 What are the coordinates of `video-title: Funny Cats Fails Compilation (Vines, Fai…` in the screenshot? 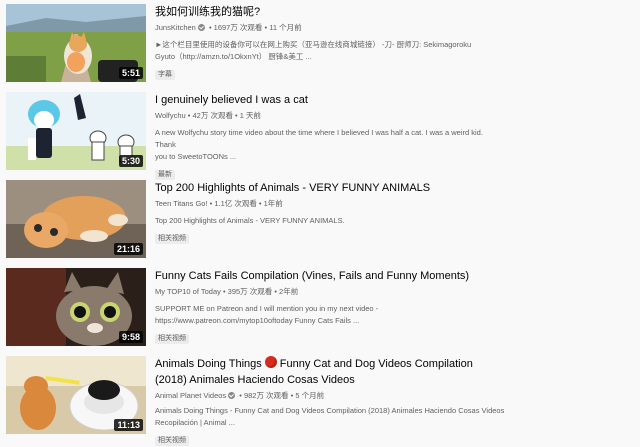 It's located at (335, 276).